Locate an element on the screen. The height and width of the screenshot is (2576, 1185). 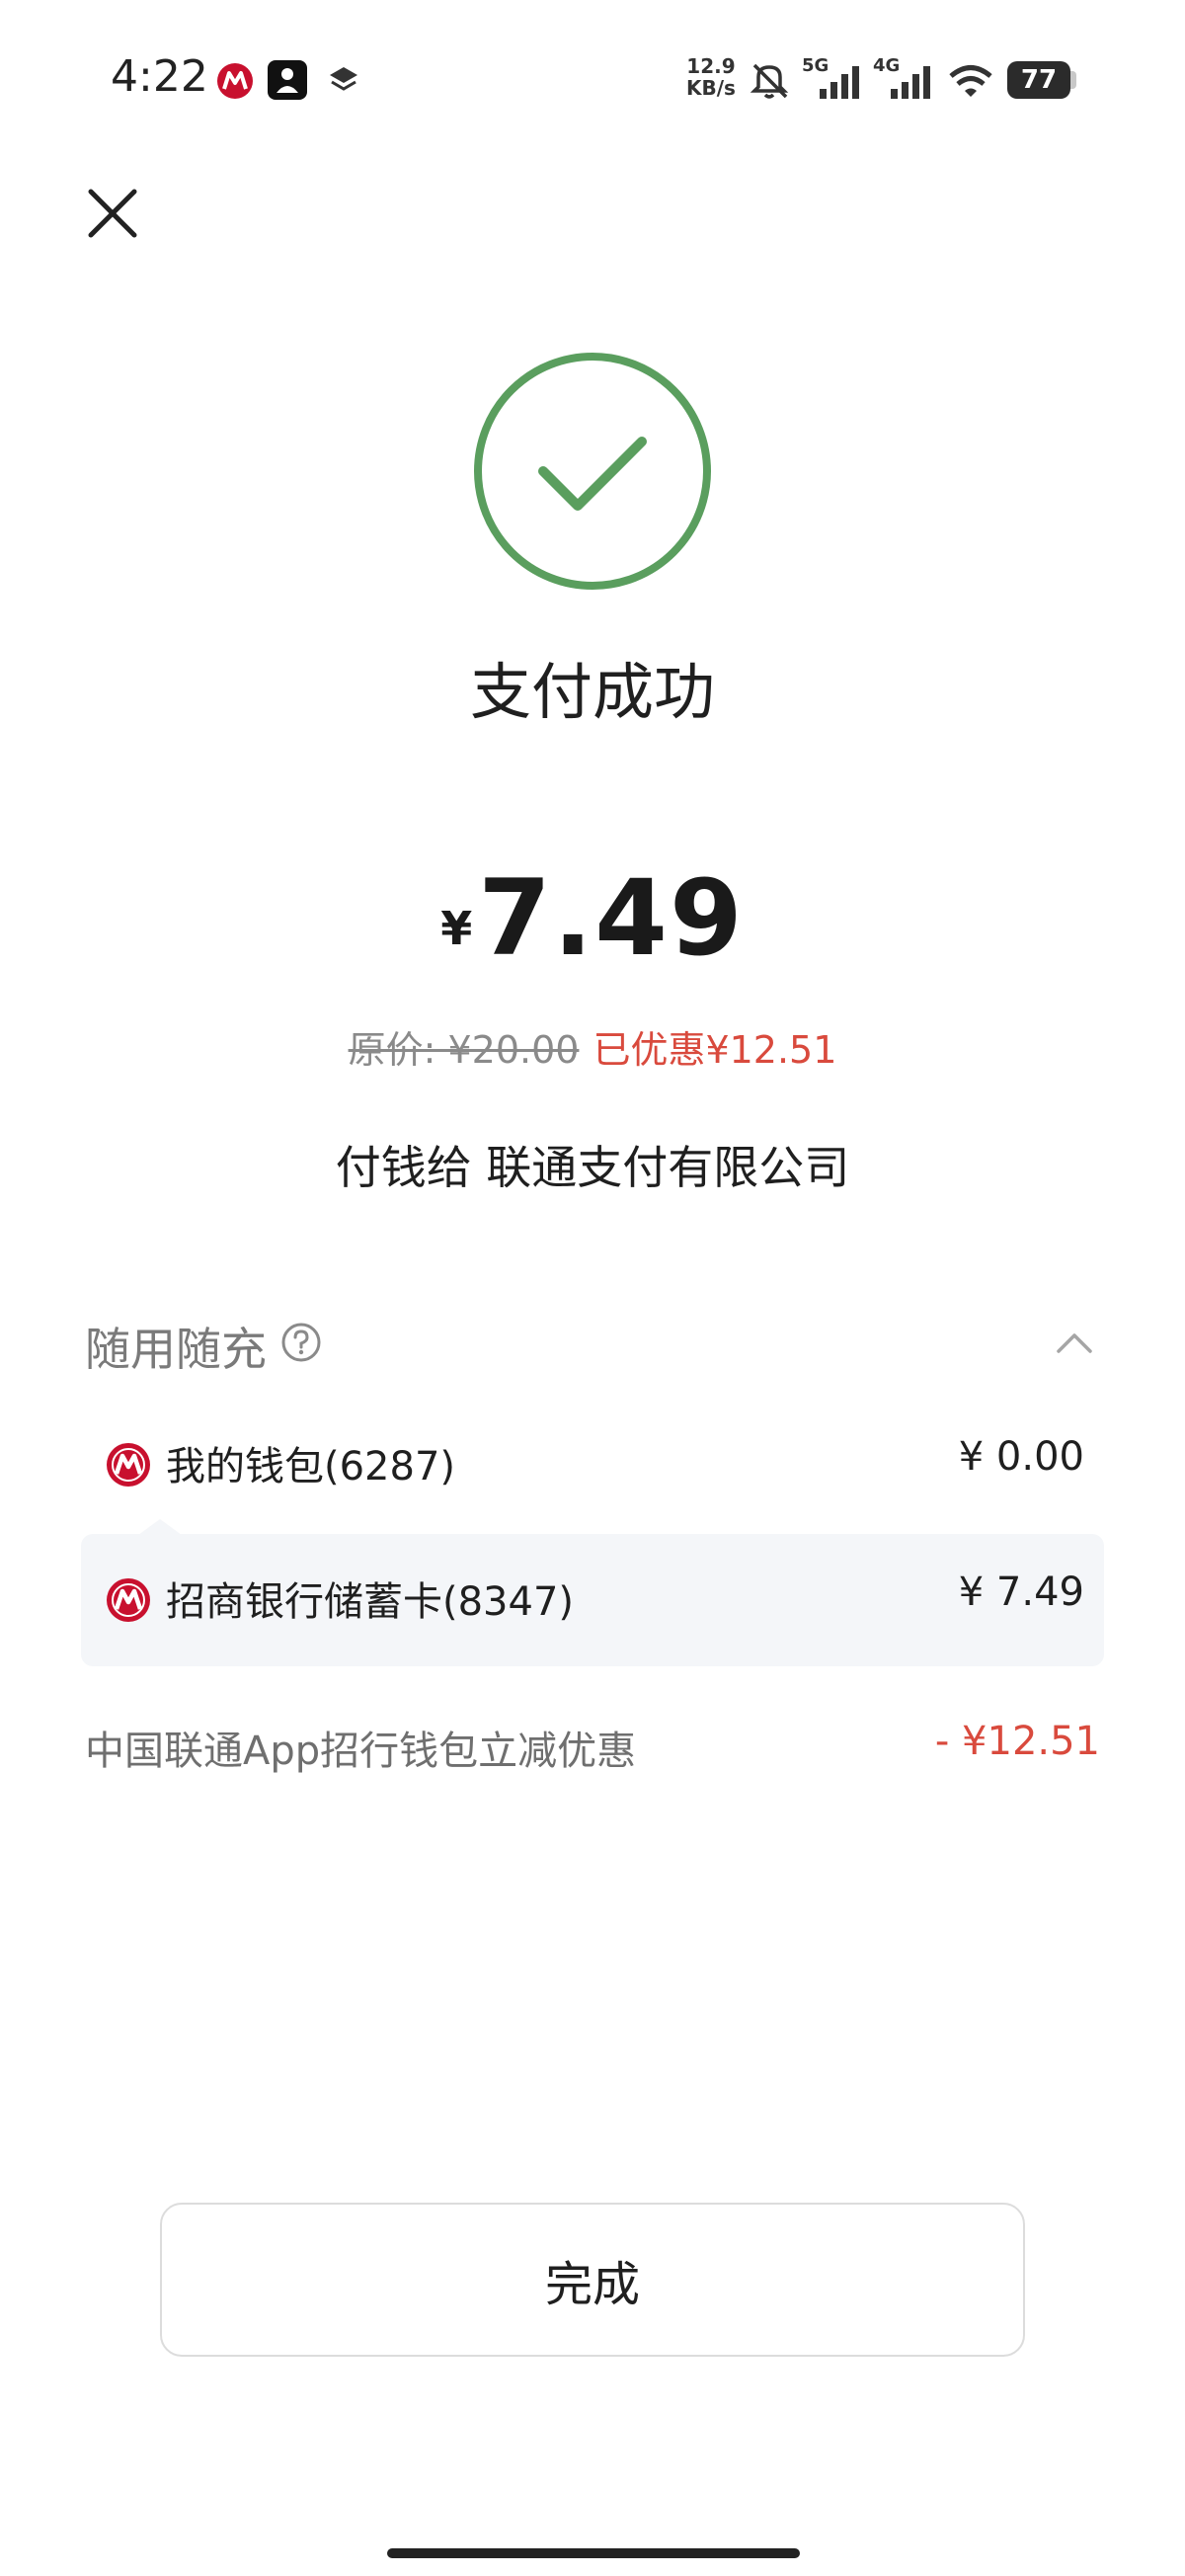
close-icon is located at coordinates (113, 213).